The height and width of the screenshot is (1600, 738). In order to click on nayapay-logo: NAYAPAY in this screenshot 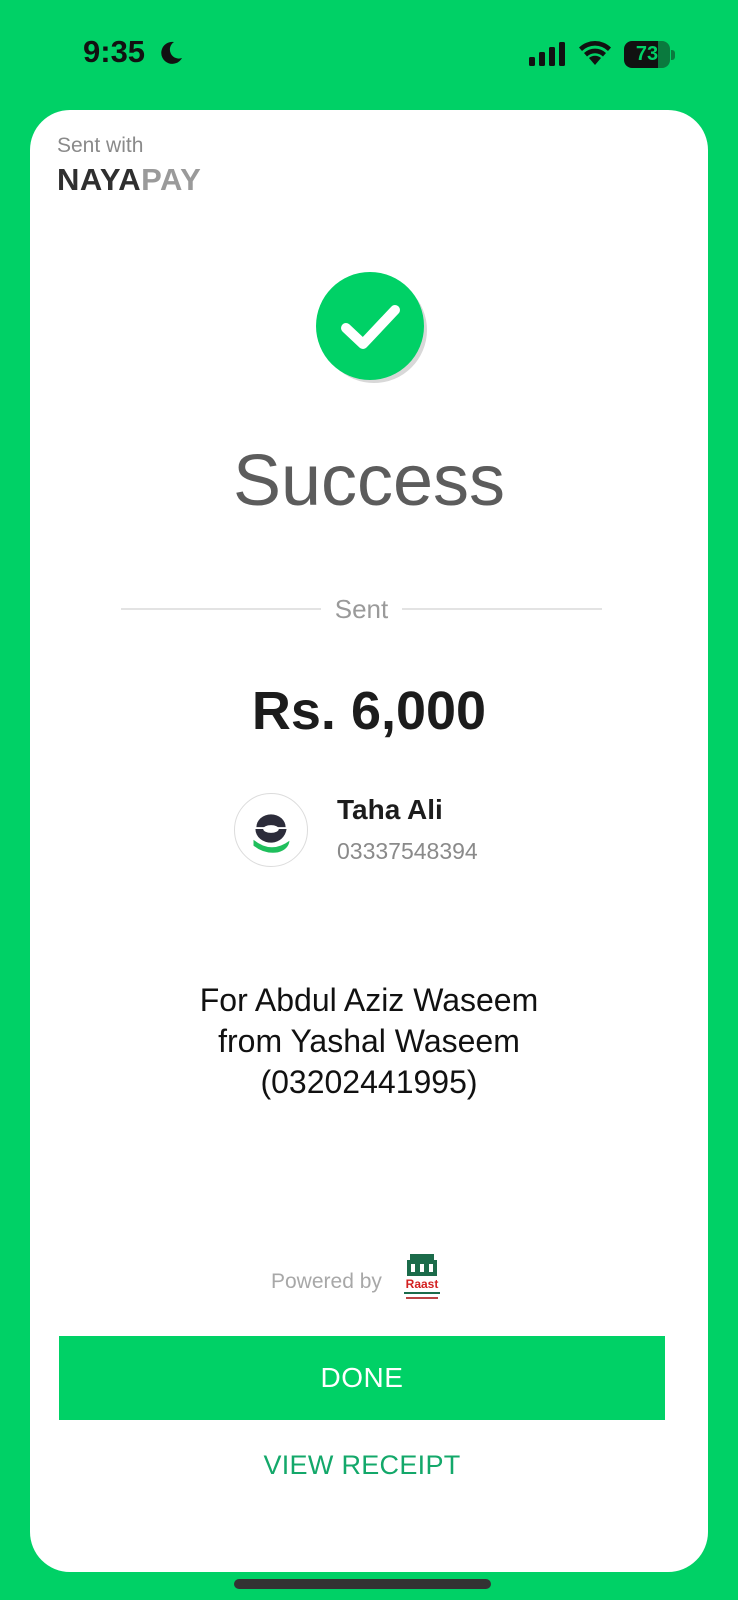, I will do `click(129, 180)`.